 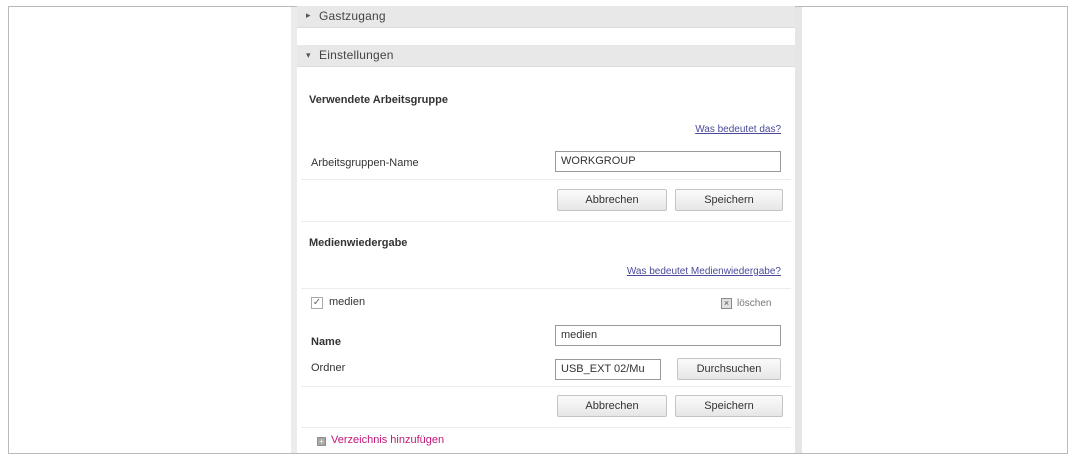 I want to click on workgroup-name-input: WORKGROUP, so click(x=668, y=161).